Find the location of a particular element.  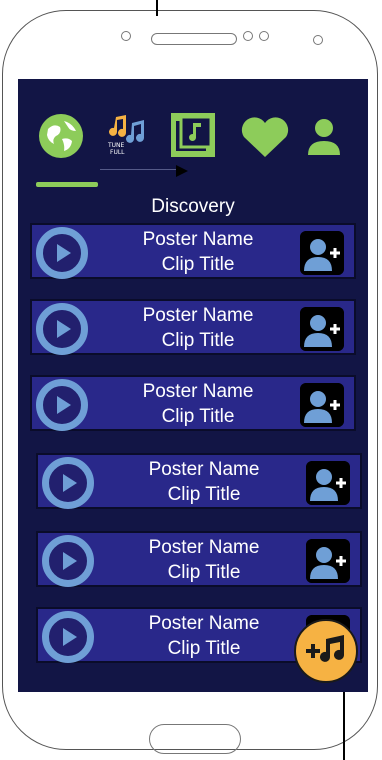

tab-divider is located at coordinates (140, 169).